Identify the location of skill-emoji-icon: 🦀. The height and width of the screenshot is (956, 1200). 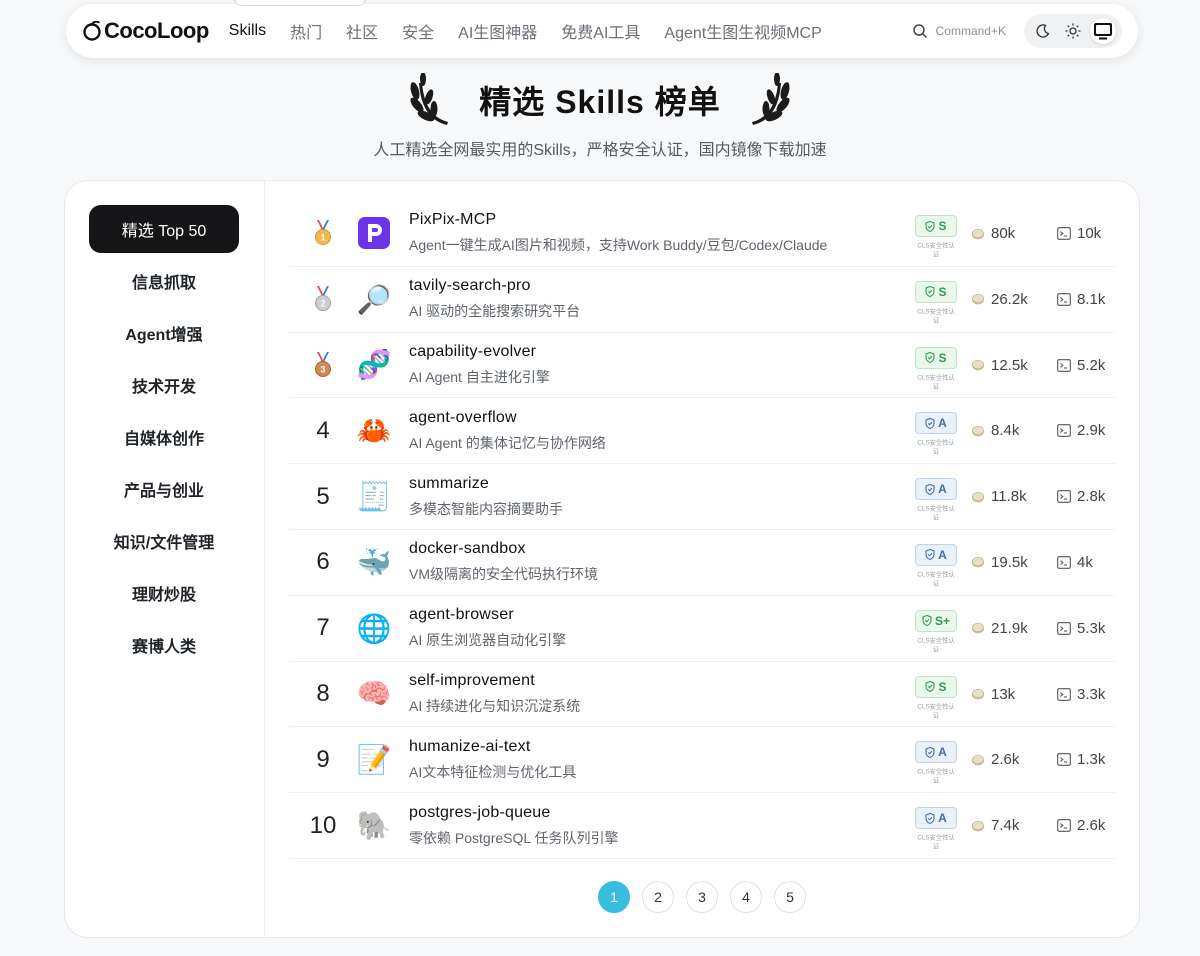
(374, 431).